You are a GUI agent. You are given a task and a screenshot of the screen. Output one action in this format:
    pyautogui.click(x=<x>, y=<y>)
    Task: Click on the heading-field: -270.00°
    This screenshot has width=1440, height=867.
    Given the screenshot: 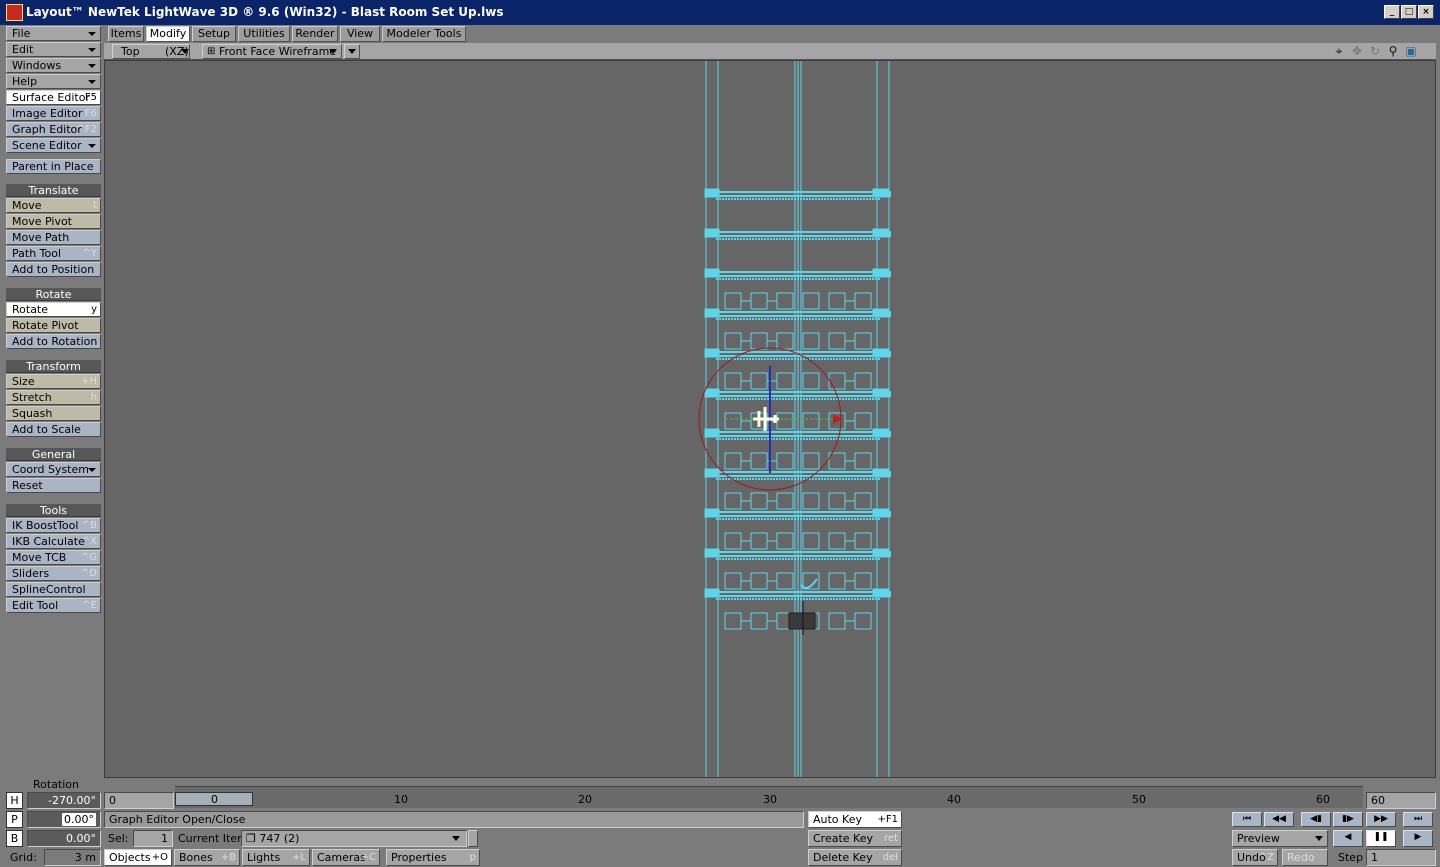 What is the action you would take?
    pyautogui.click(x=64, y=800)
    